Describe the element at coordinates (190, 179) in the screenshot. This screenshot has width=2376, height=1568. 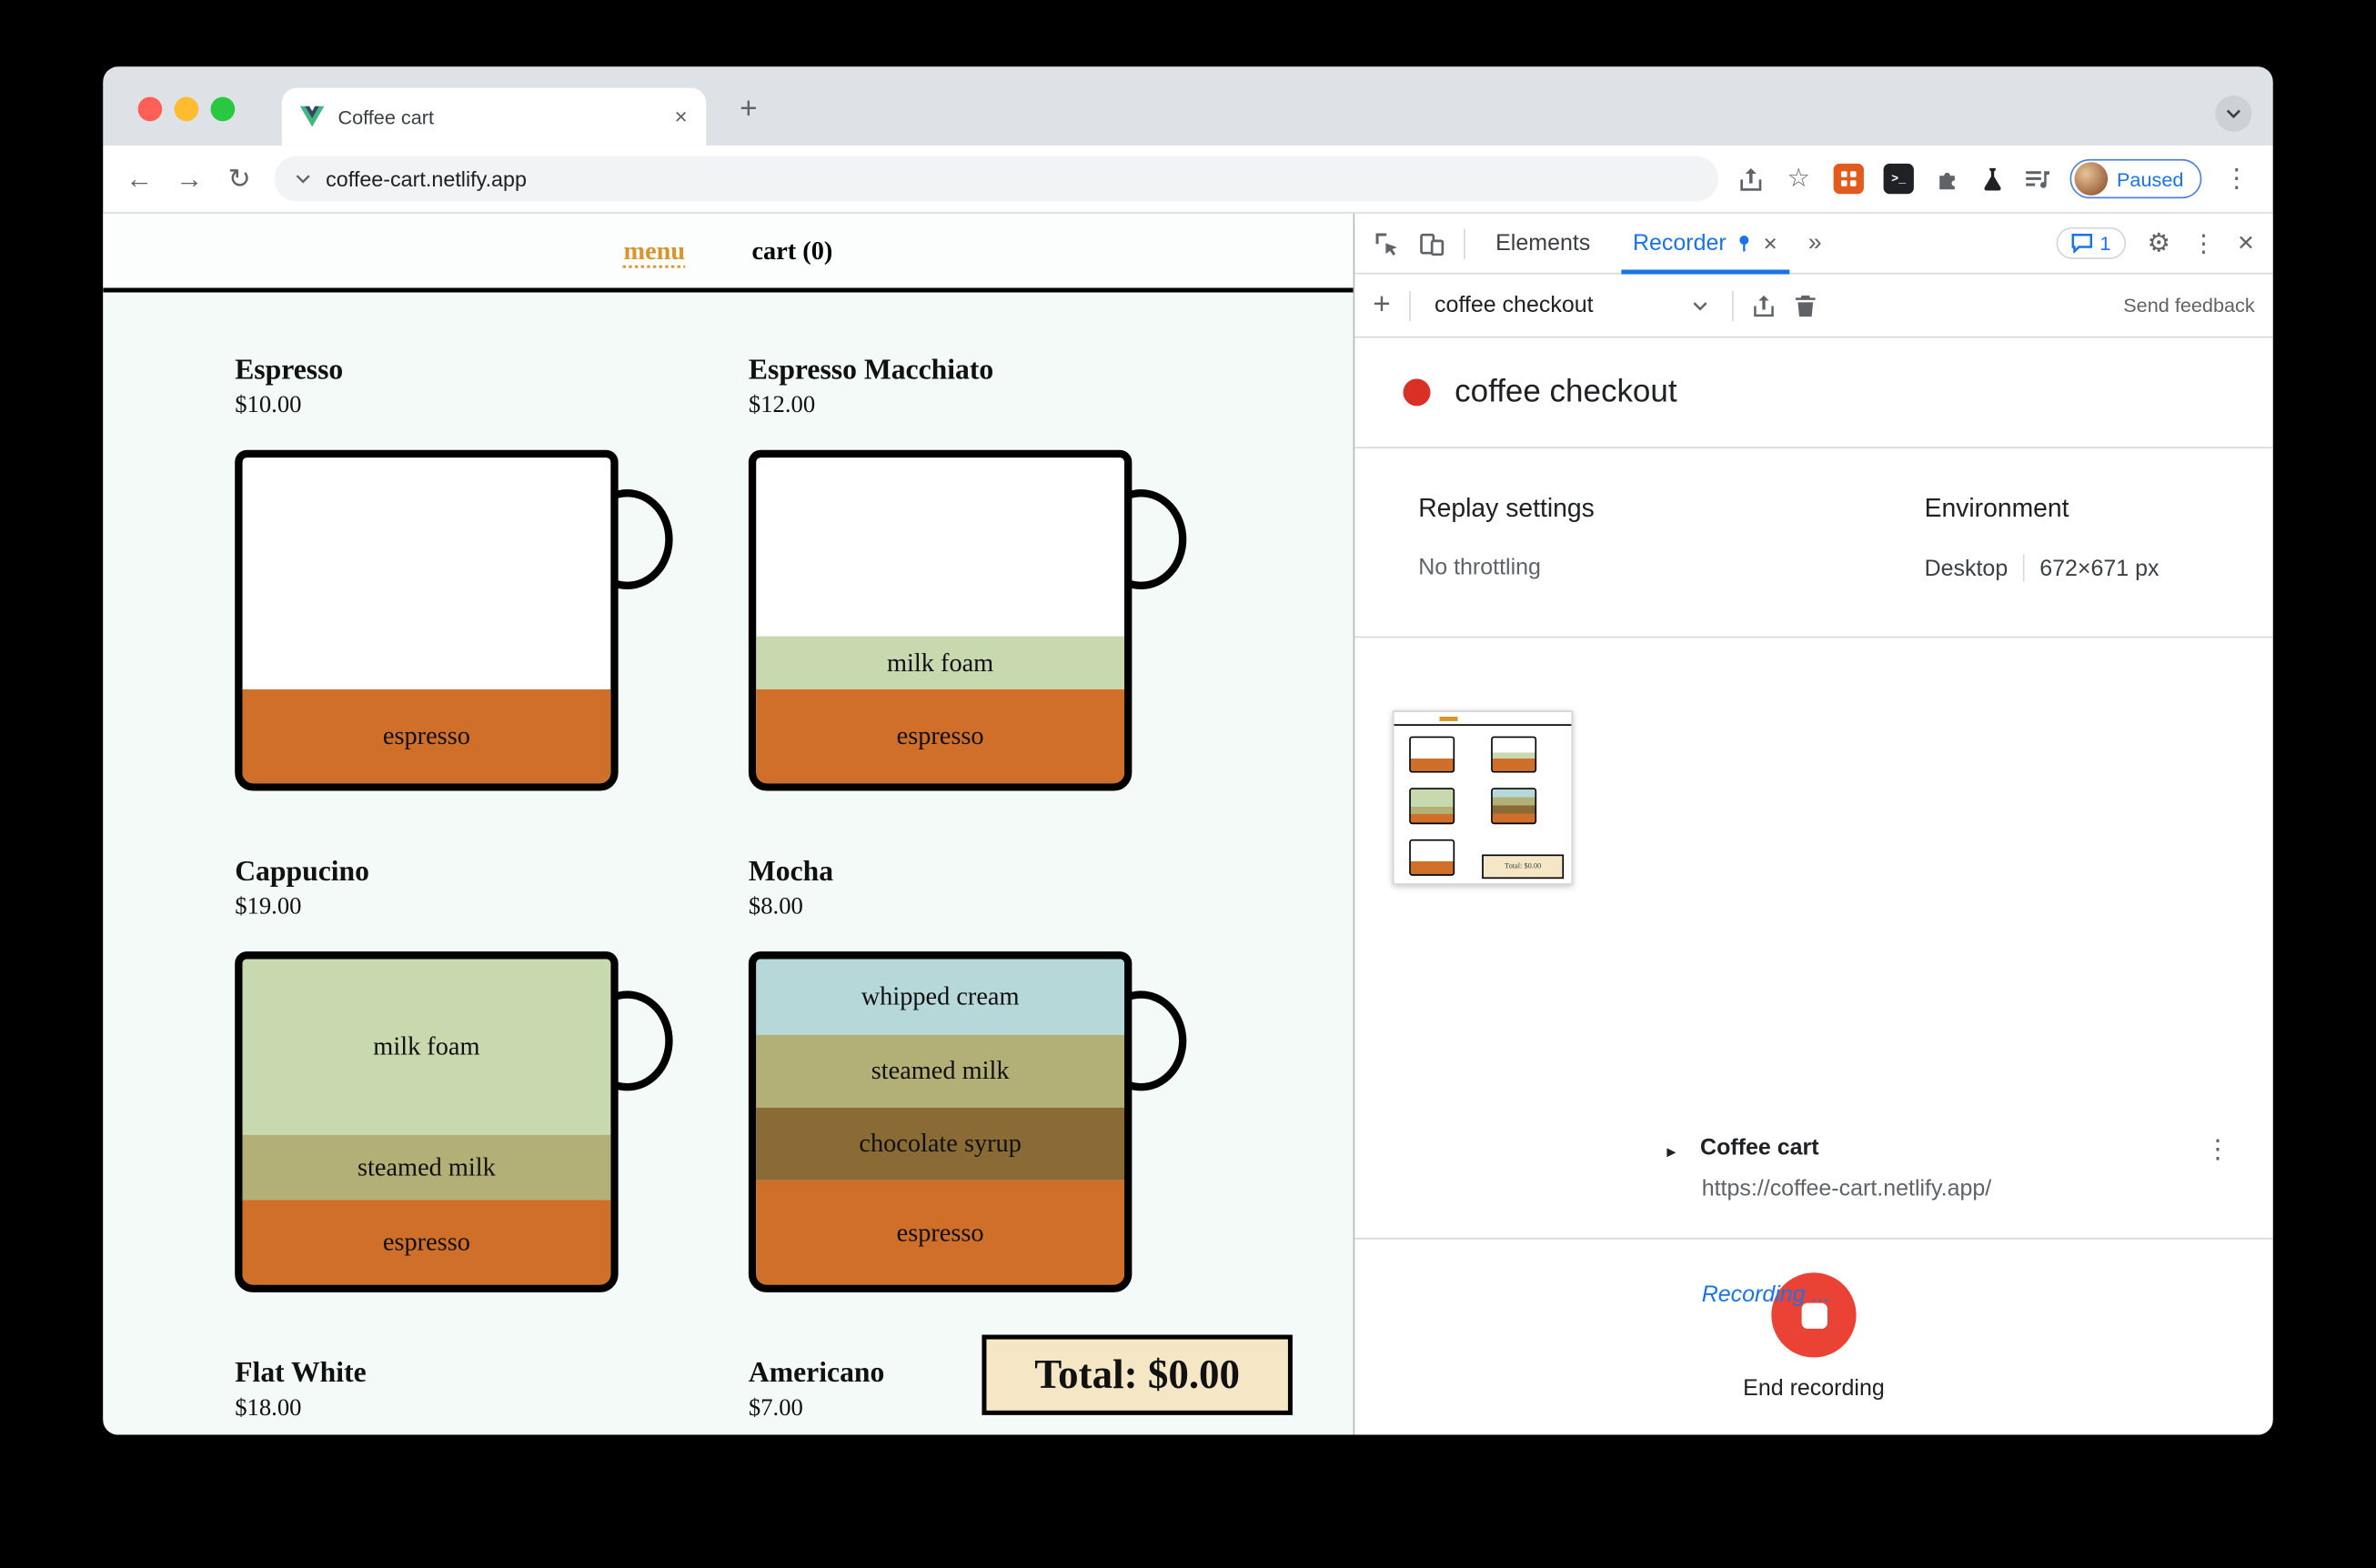
I see `forward-button: →` at that location.